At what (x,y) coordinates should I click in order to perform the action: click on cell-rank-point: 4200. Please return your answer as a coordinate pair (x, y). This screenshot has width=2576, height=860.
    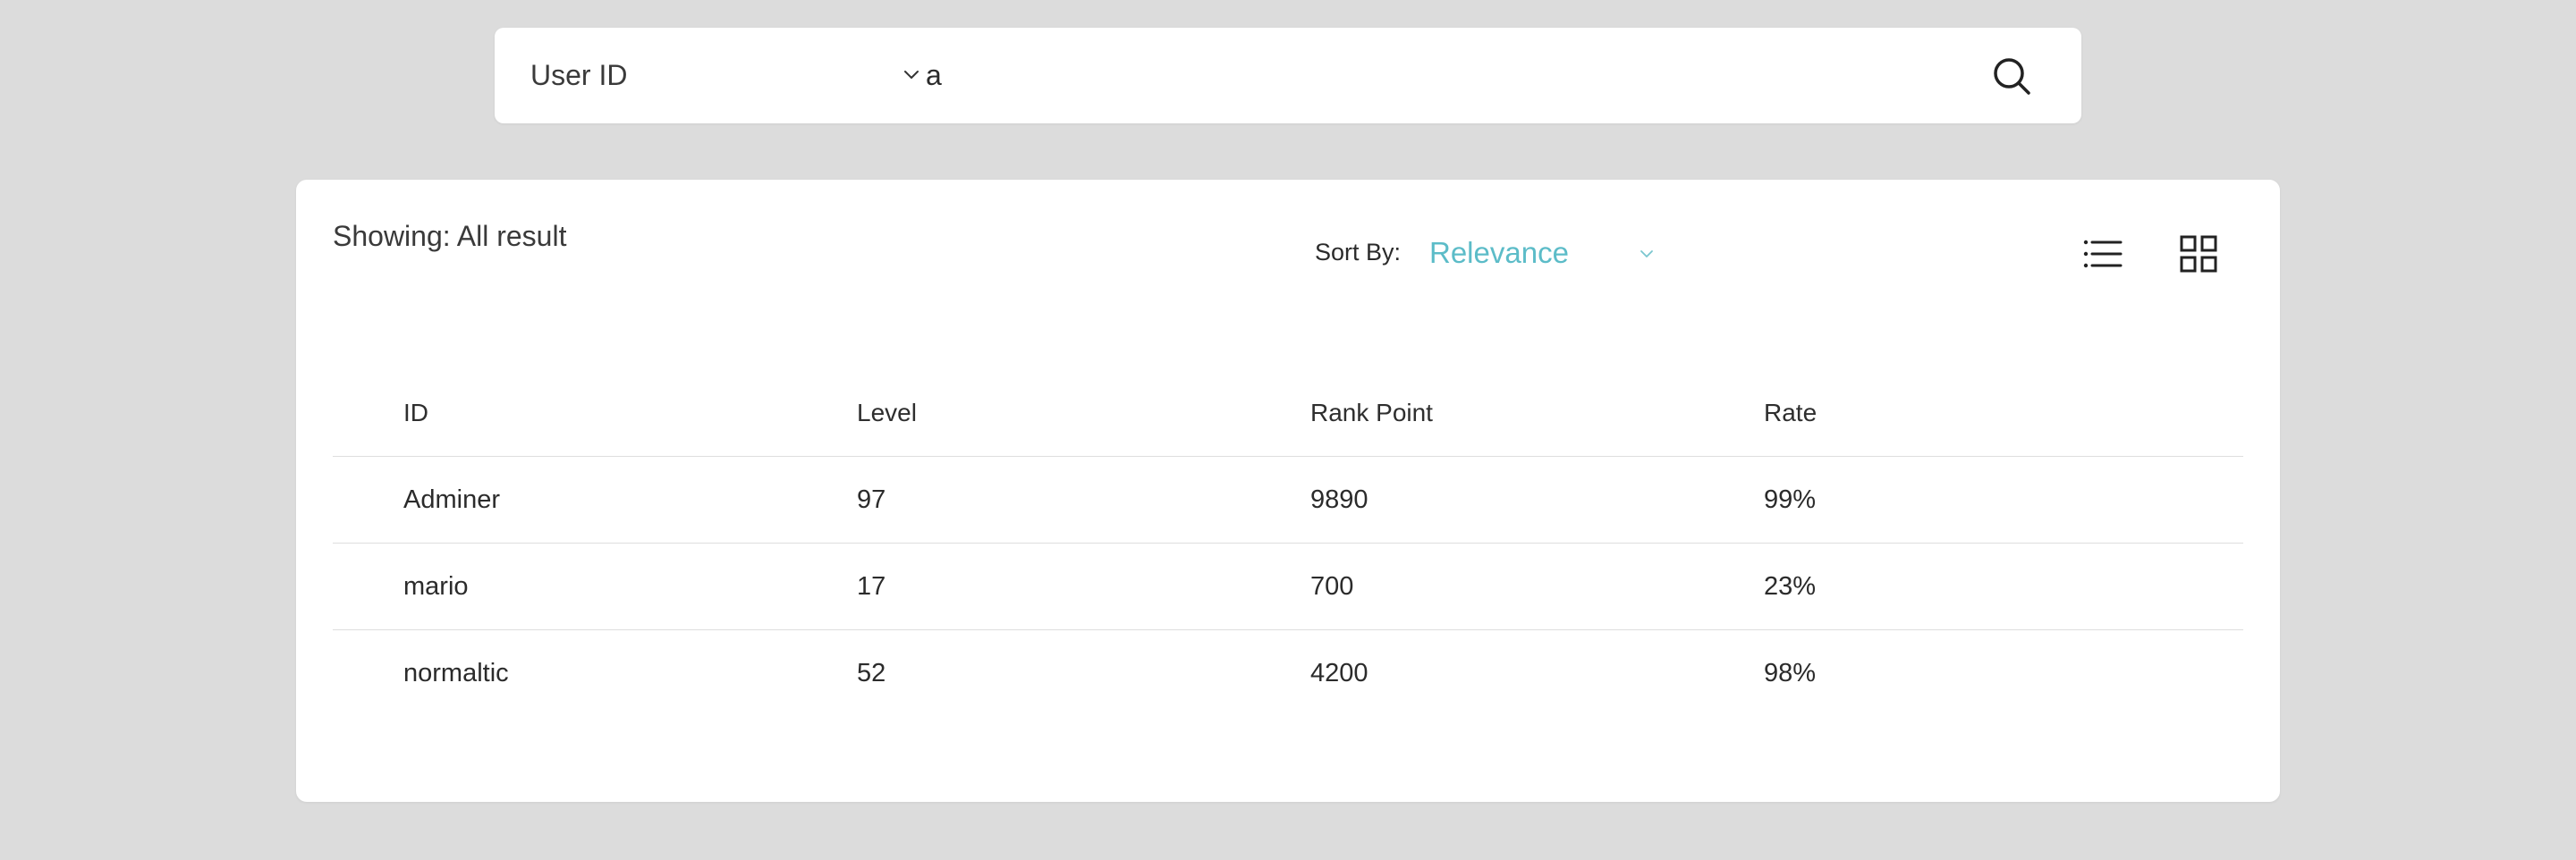
    Looking at the image, I should click on (1339, 672).